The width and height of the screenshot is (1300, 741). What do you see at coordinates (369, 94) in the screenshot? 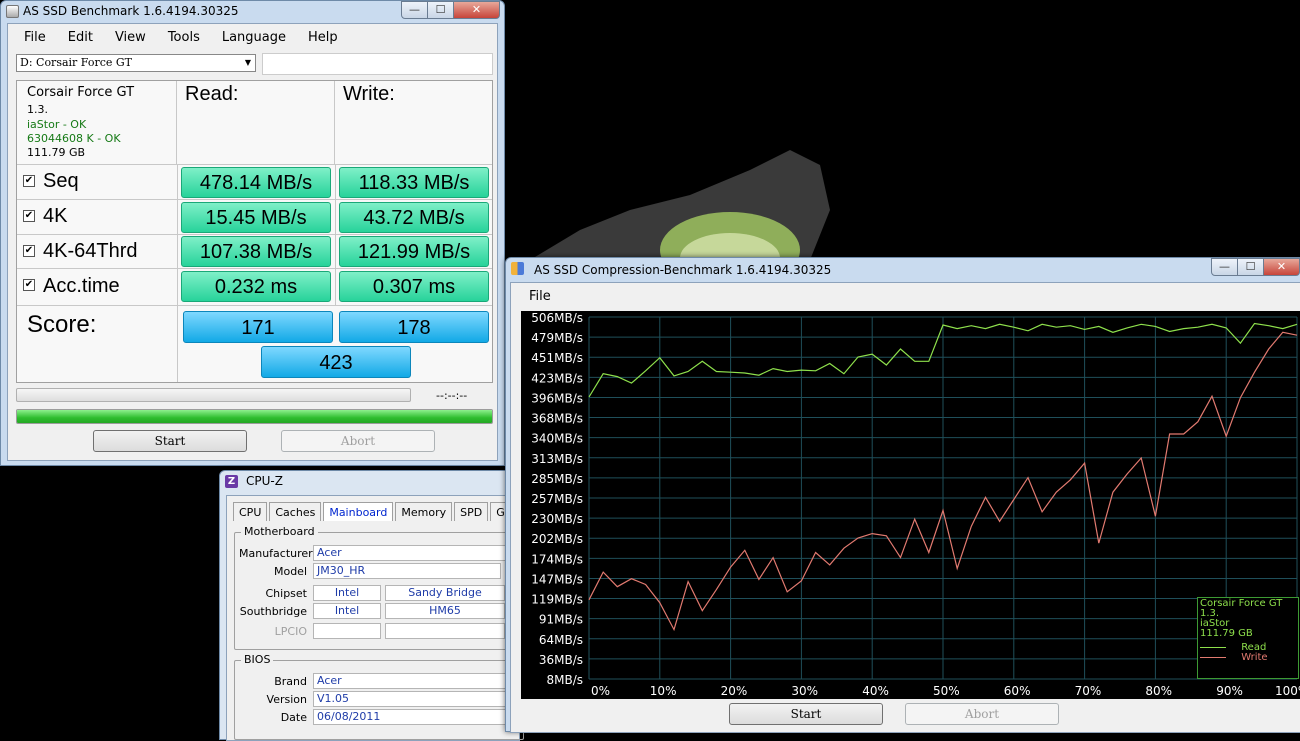
I see `write-header-label: Write:` at bounding box center [369, 94].